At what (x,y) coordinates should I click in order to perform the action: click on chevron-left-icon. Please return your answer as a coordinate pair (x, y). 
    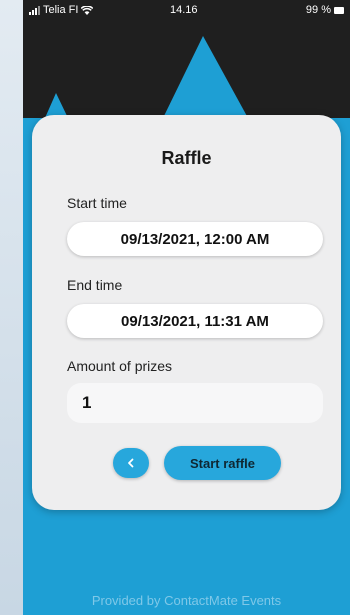
    Looking at the image, I should click on (131, 463).